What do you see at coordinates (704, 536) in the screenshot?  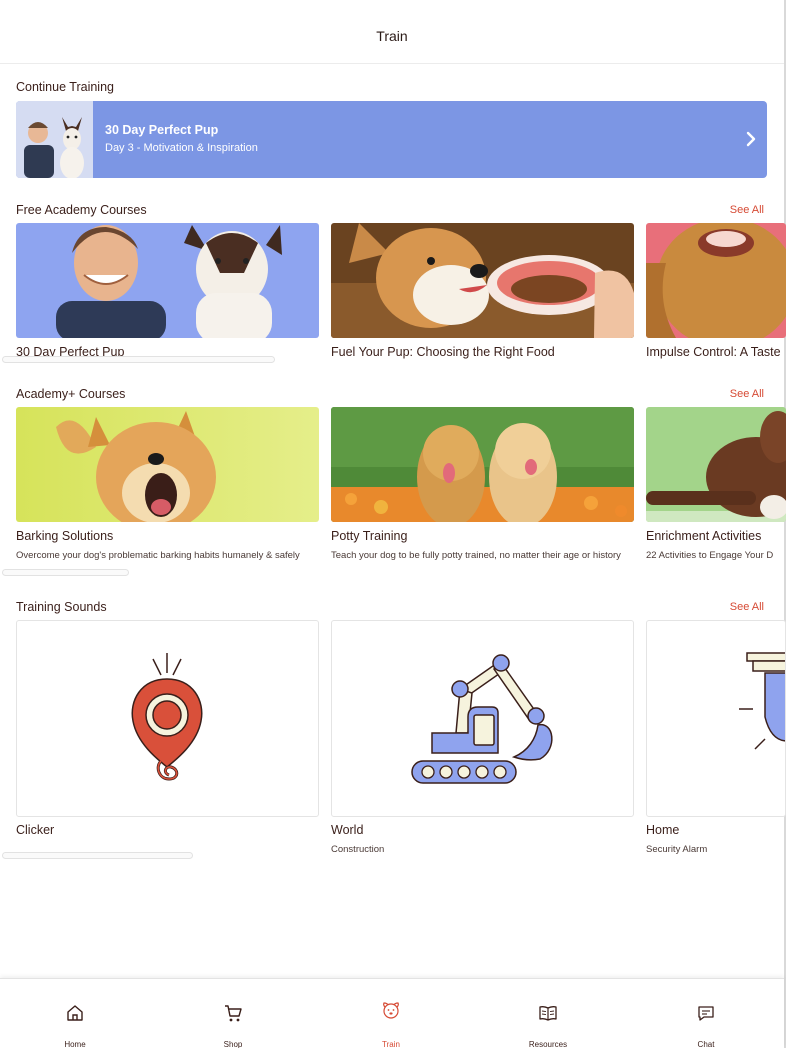 I see `course-title: Enrichment Activities` at bounding box center [704, 536].